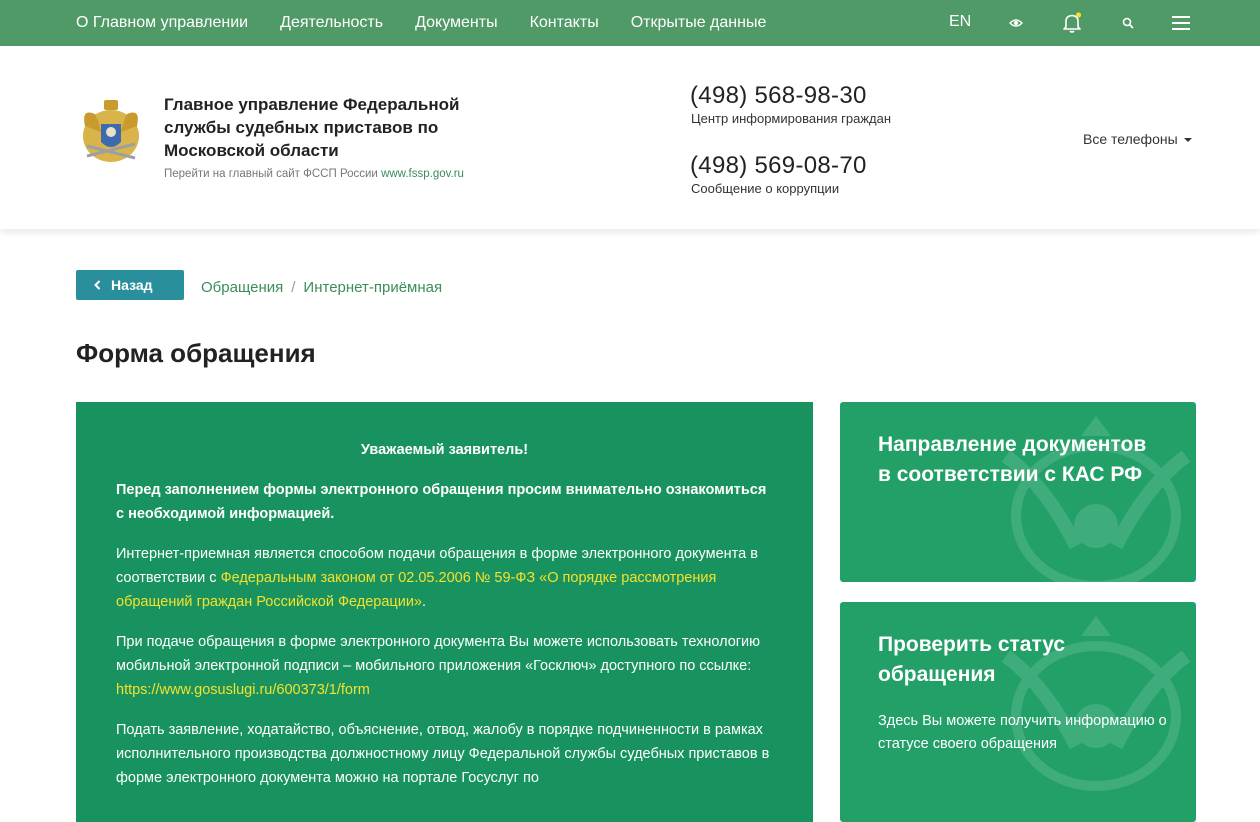 Image resolution: width=1260 pixels, height=822 pixels. What do you see at coordinates (1130, 139) in the screenshot?
I see `all-phones-label: Все телефоны` at bounding box center [1130, 139].